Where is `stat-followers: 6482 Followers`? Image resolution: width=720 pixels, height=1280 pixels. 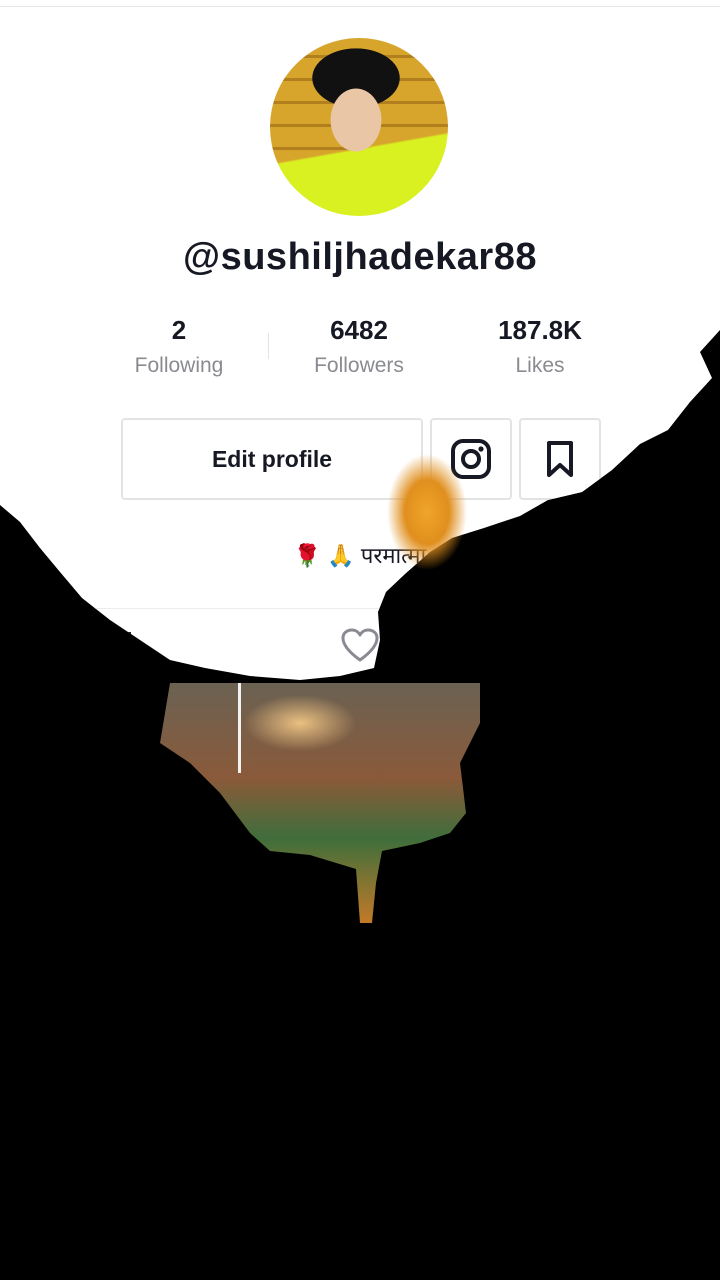 stat-followers: 6482 Followers is located at coordinates (359, 346).